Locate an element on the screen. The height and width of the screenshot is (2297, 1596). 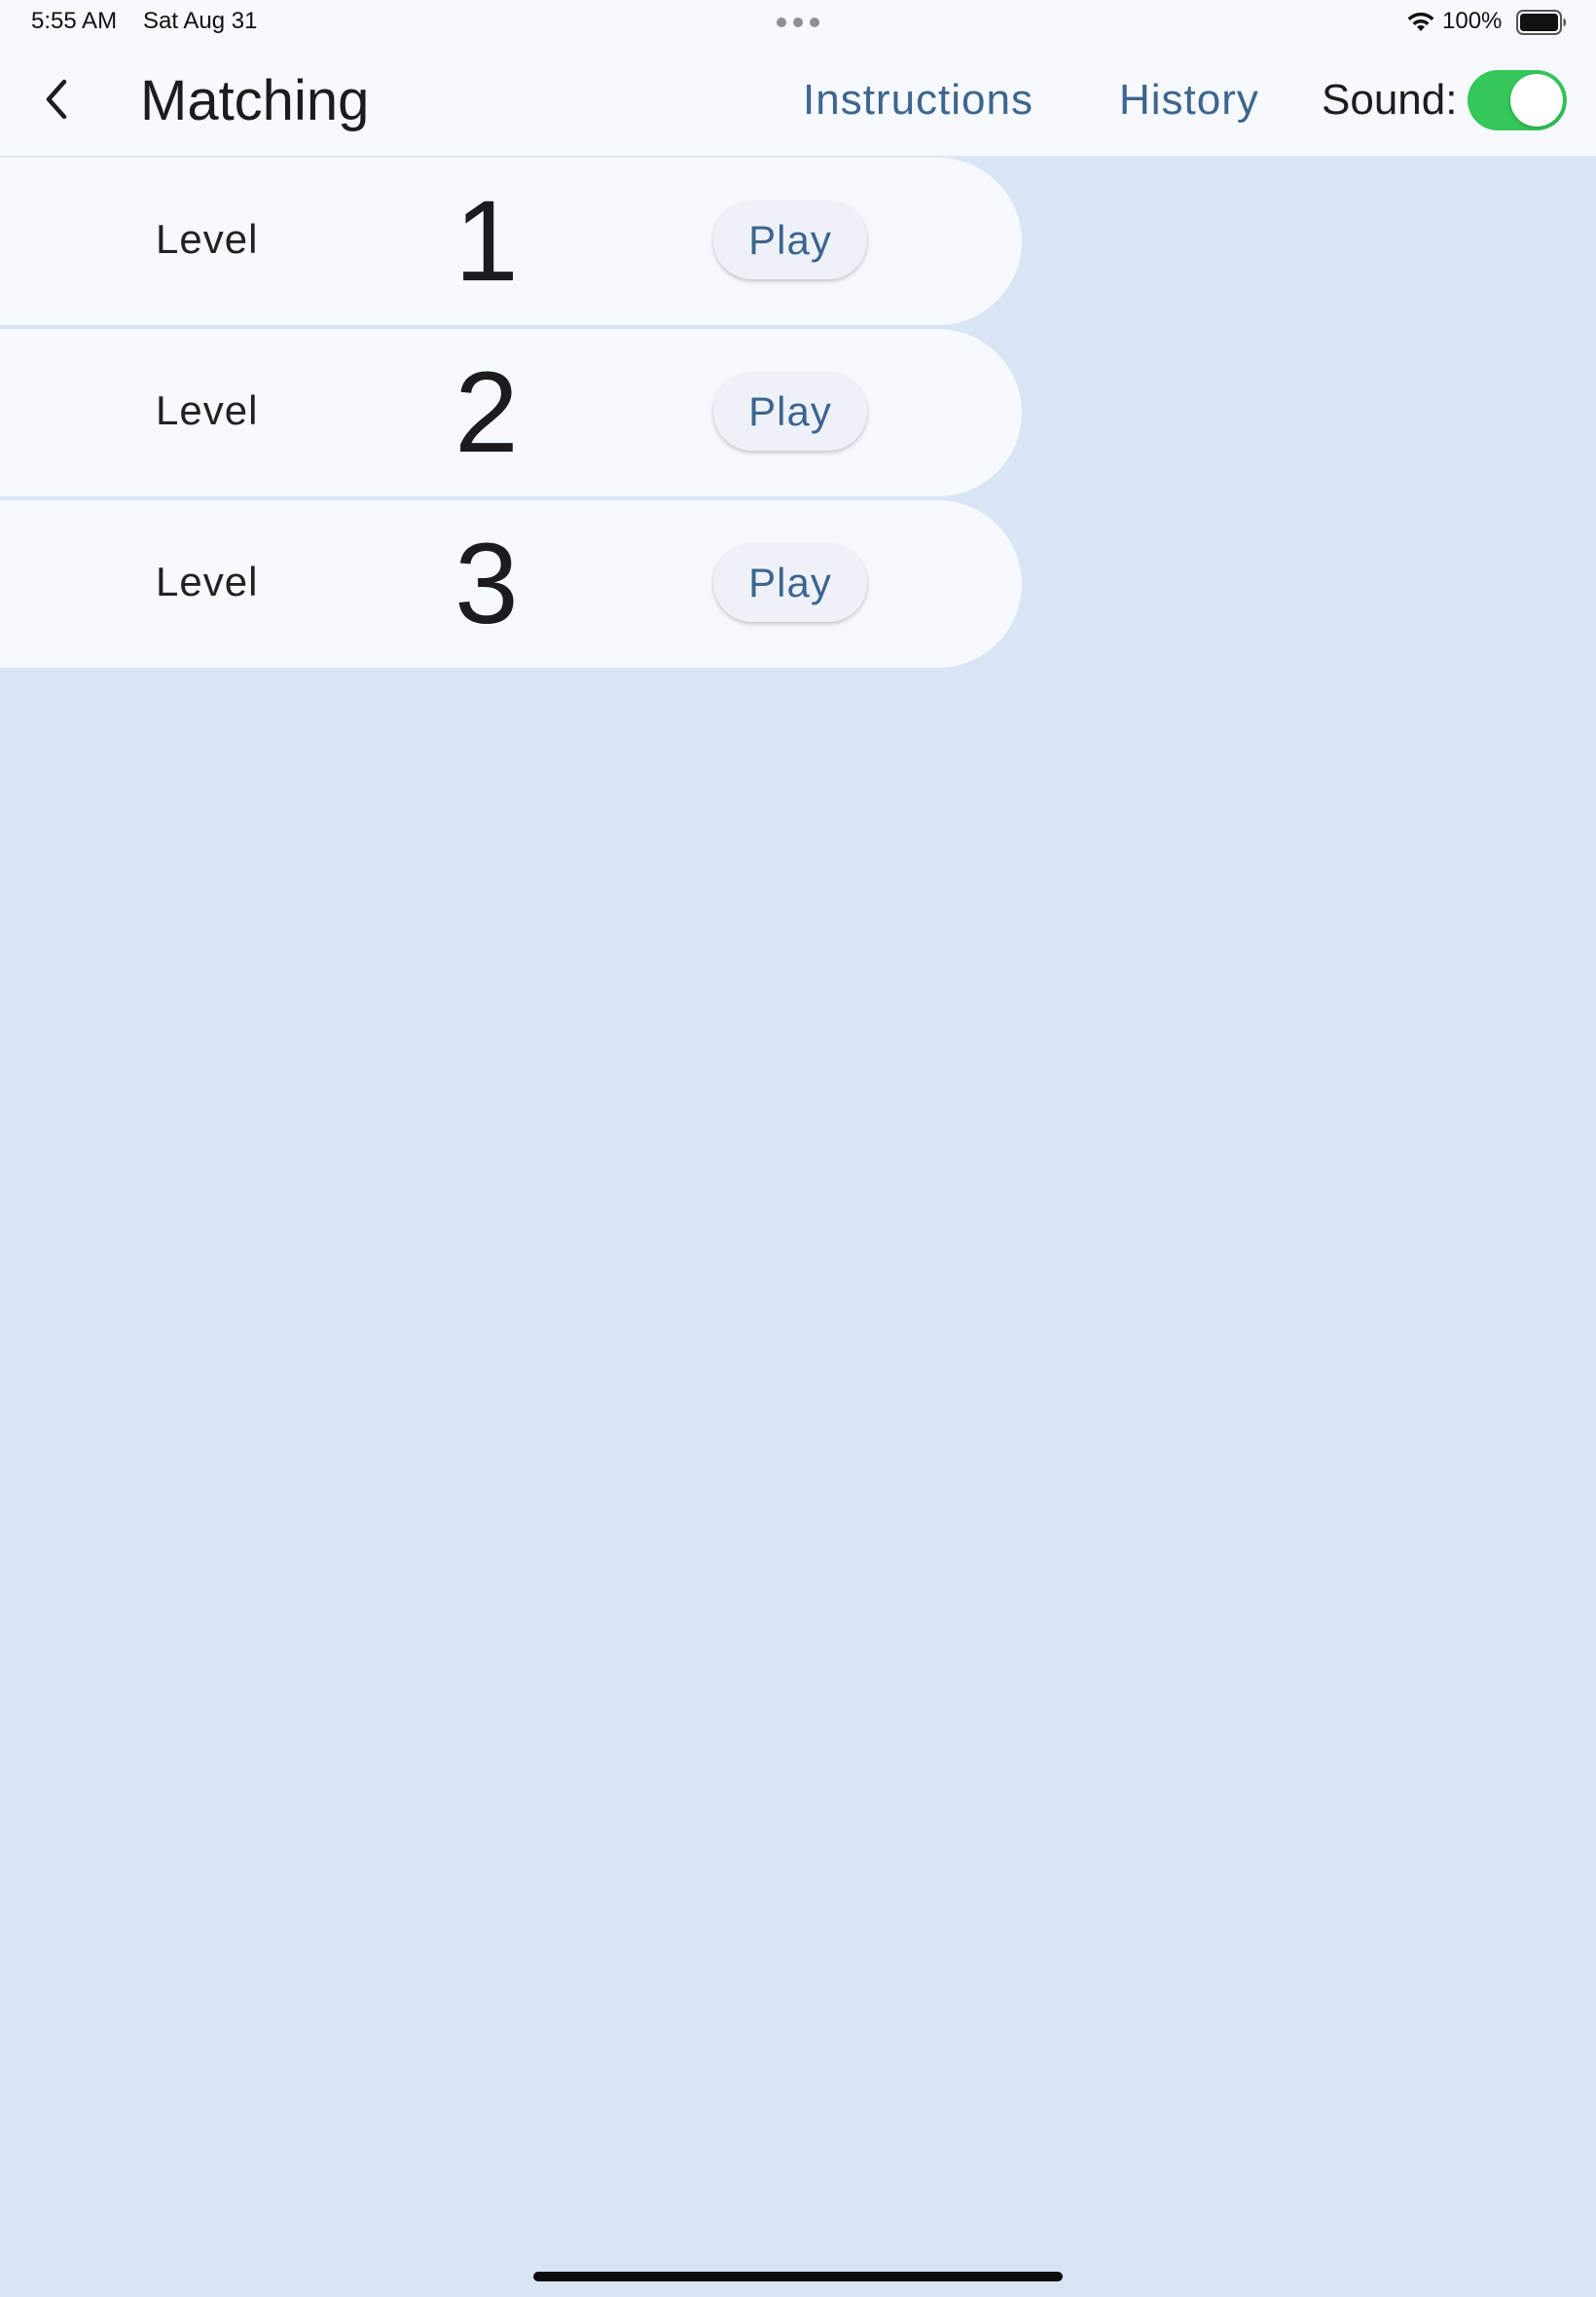
status-time: 5:55 AM is located at coordinates (74, 21).